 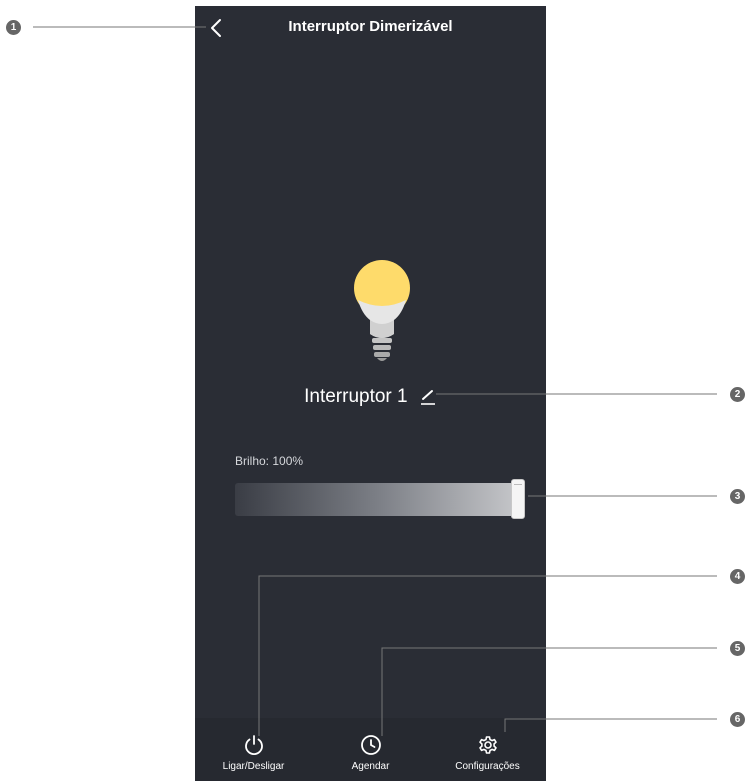 I want to click on tab-power-label: Ligar/Desligar, so click(x=253, y=766).